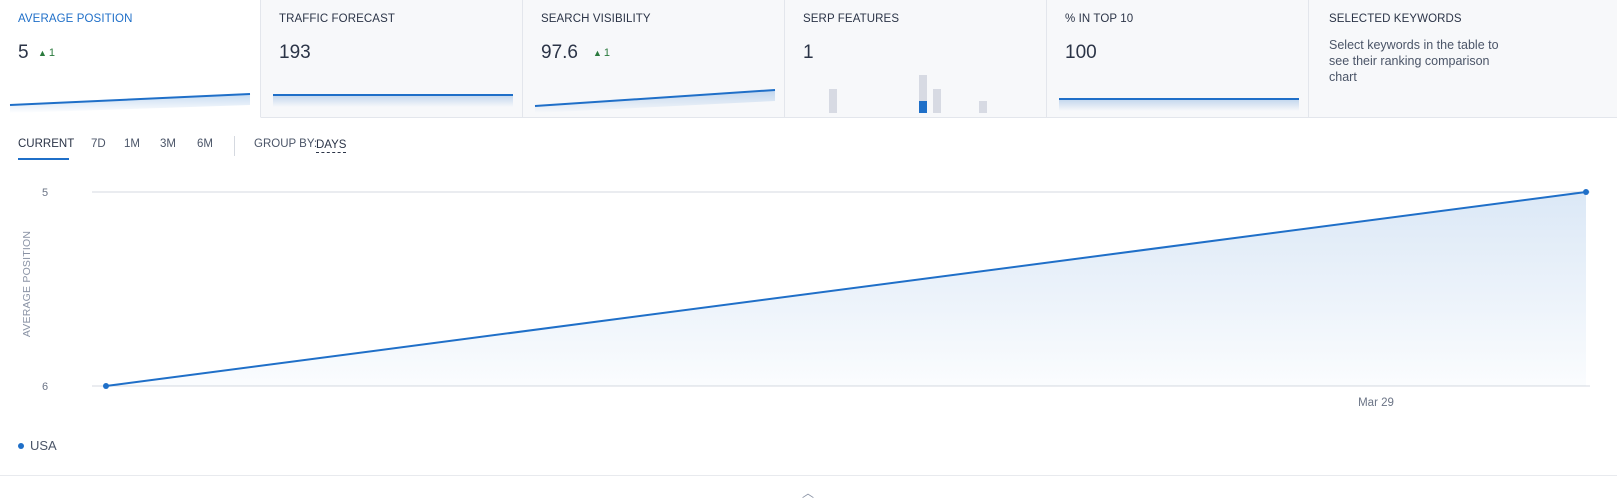  Describe the element at coordinates (916, 59) in the screenshot. I see `card-serp-features: SERP FEATURES 1` at that location.